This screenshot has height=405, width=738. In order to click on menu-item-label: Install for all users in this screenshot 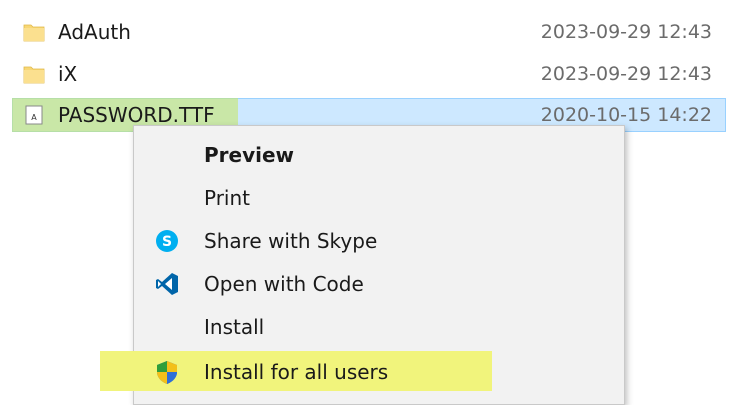, I will do `click(296, 372)`.